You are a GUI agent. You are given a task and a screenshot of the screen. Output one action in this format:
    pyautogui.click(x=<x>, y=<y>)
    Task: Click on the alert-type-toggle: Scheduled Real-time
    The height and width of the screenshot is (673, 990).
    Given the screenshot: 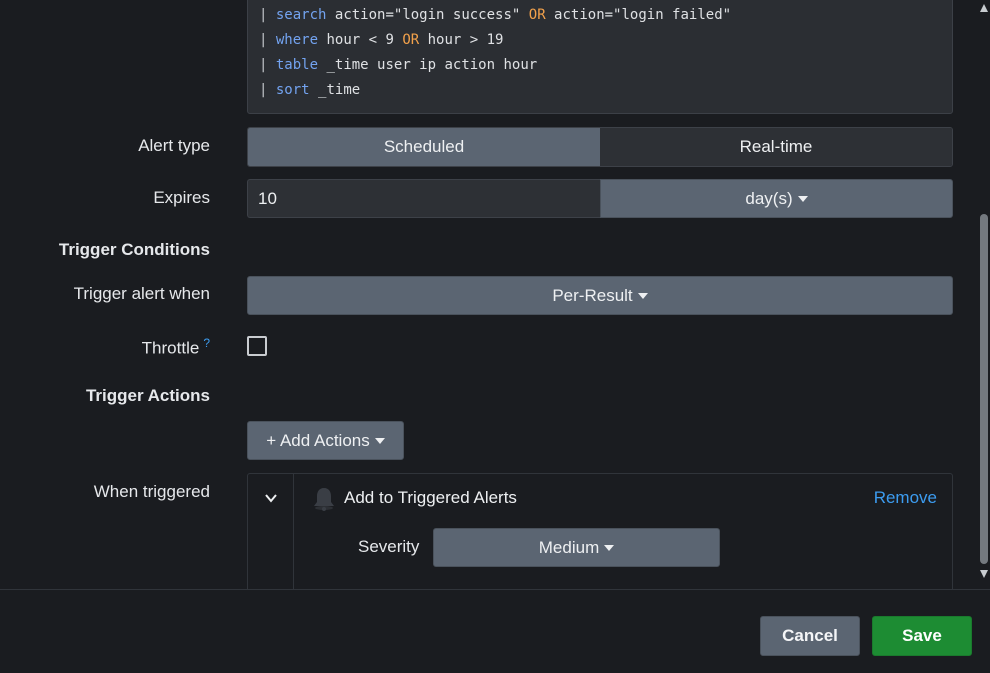 What is the action you would take?
    pyautogui.click(x=600, y=147)
    